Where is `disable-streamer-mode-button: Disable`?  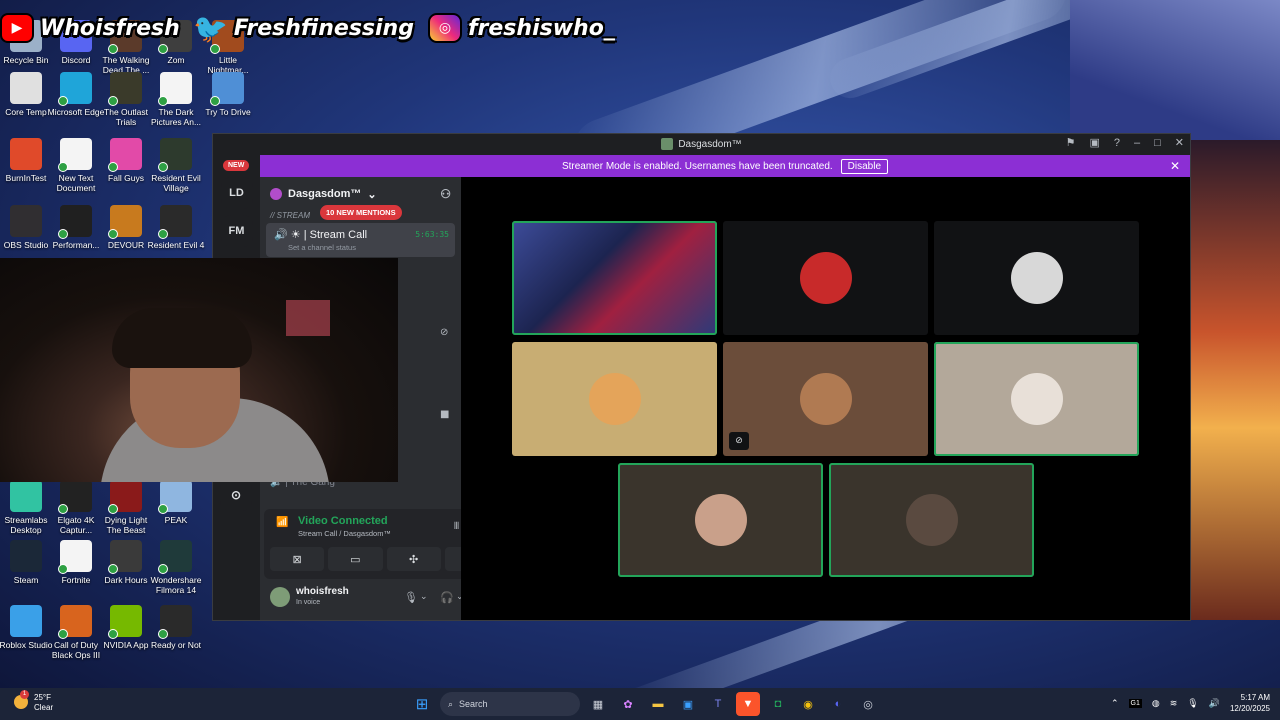
disable-streamer-mode-button: Disable is located at coordinates (864, 166).